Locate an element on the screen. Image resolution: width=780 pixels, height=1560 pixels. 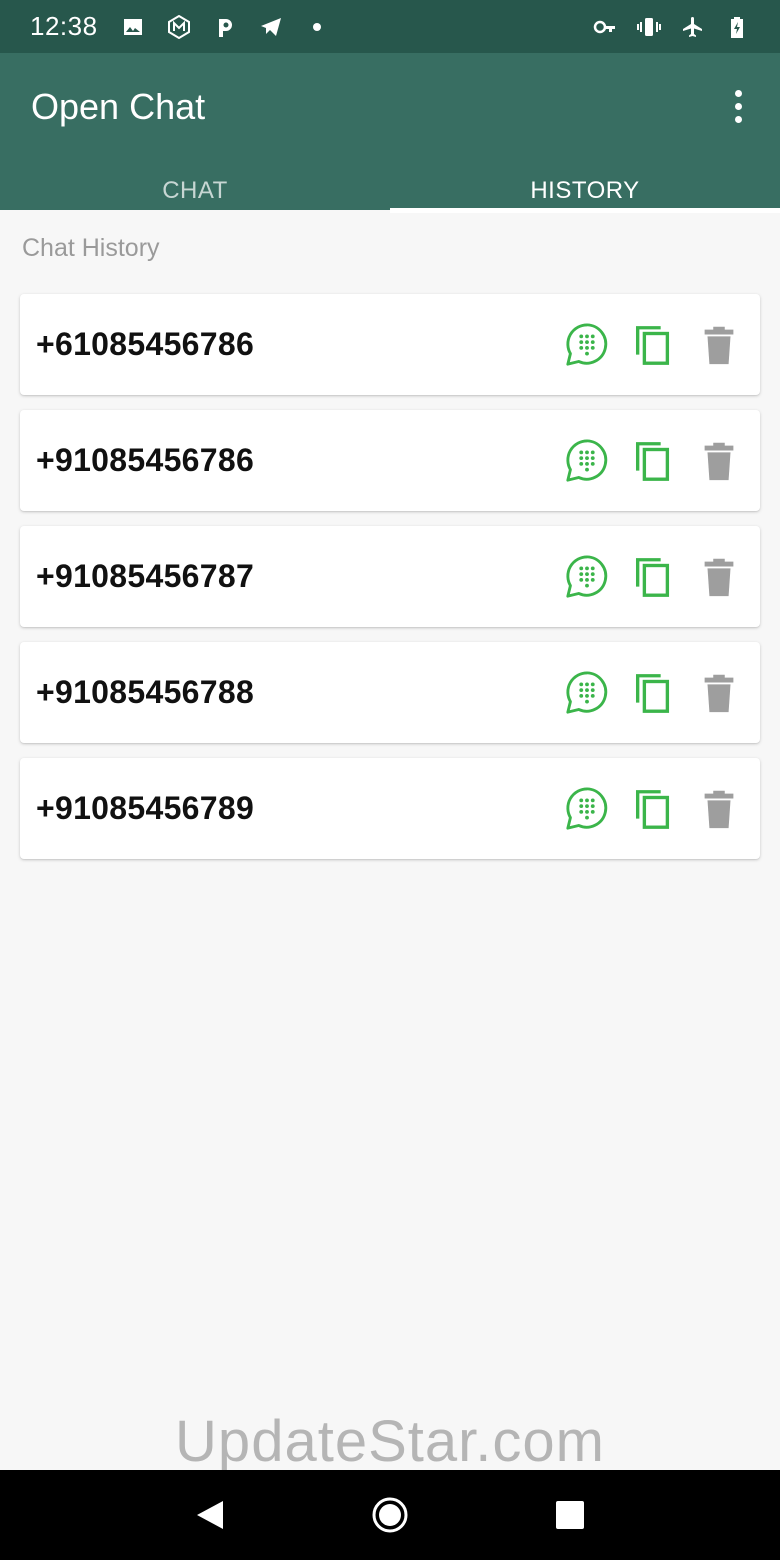
p-logo-icon is located at coordinates (225, 27).